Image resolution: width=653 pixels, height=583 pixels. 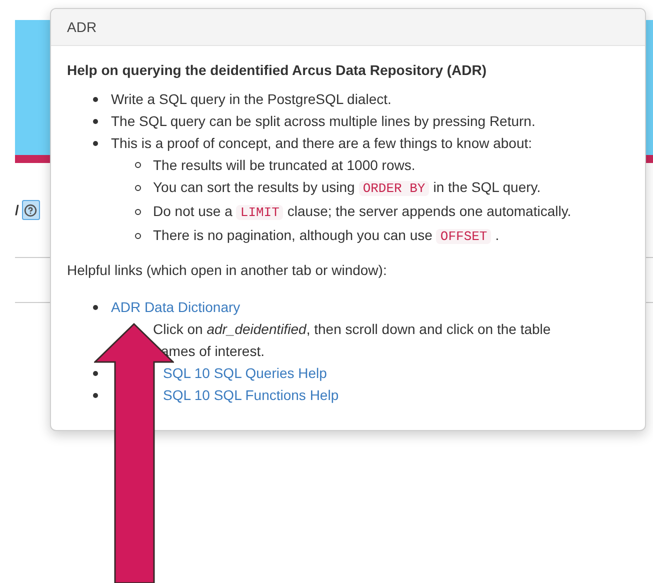 What do you see at coordinates (348, 27) in the screenshot?
I see `popover-title: ADR` at bounding box center [348, 27].